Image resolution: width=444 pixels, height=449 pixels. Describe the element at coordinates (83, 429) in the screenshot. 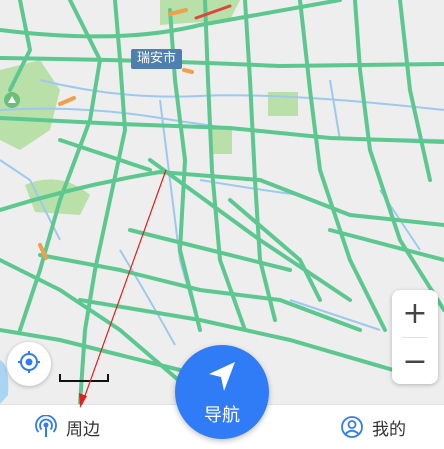

I see `tab-nearby-label: 周边` at that location.